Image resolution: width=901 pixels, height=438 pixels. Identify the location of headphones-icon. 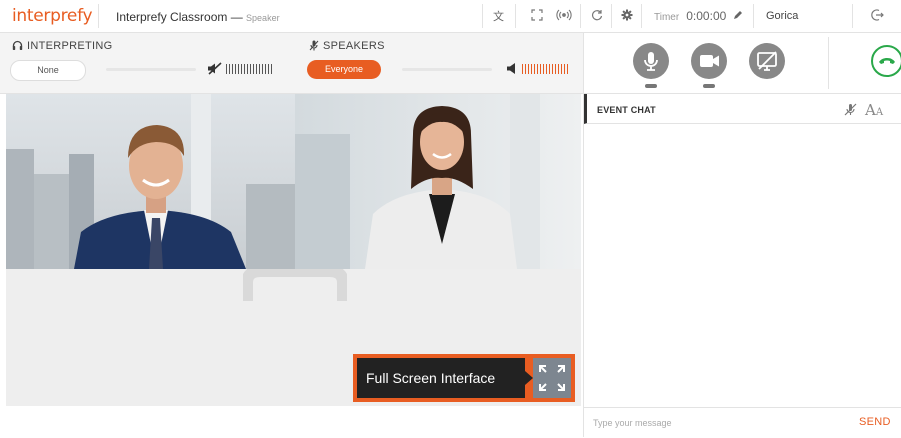
(17, 47).